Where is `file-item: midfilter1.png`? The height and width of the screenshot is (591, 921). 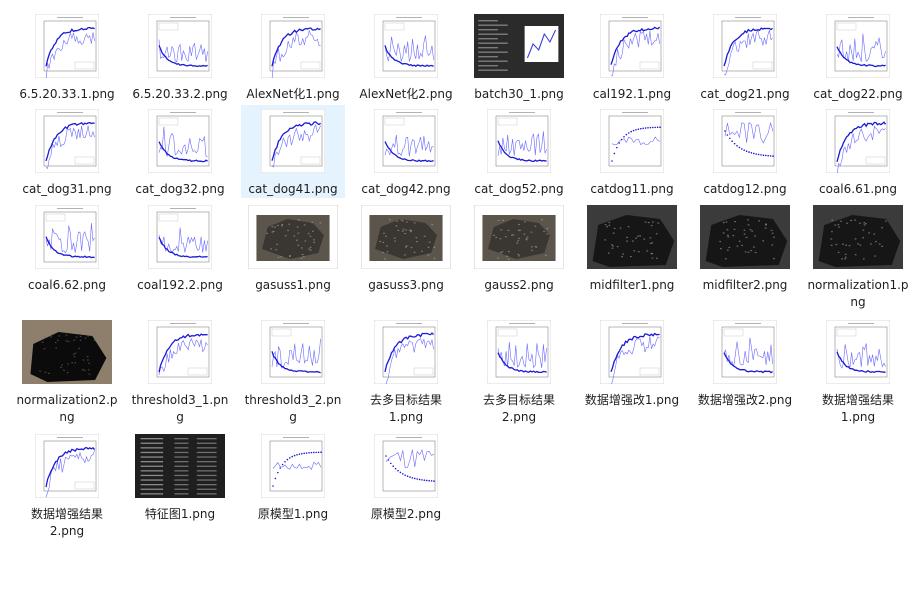 file-item: midfilter1.png is located at coordinates (632, 247).